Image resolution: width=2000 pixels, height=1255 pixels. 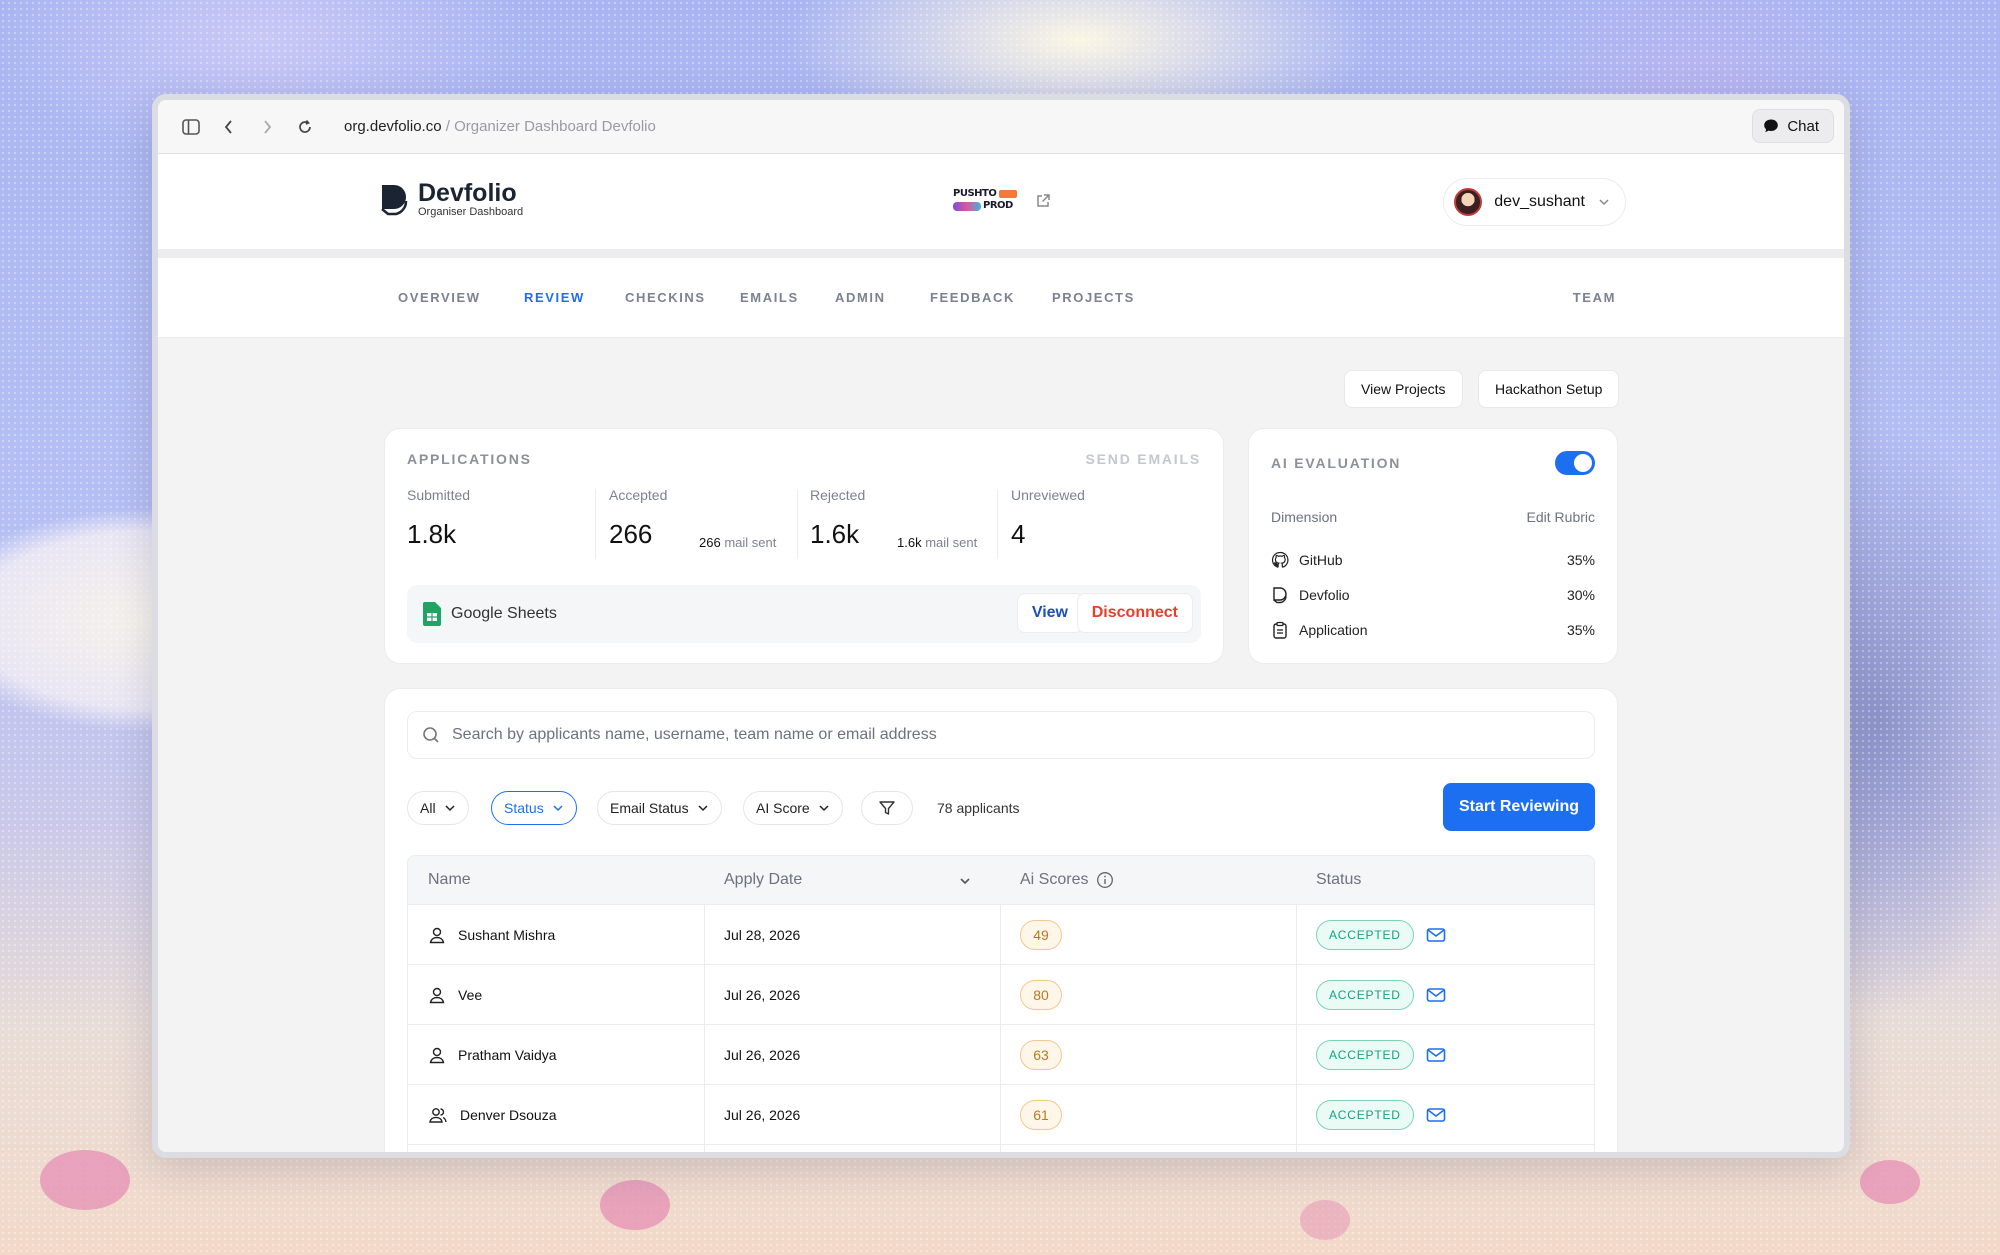 What do you see at coordinates (438, 1115) in the screenshot?
I see `team-icon` at bounding box center [438, 1115].